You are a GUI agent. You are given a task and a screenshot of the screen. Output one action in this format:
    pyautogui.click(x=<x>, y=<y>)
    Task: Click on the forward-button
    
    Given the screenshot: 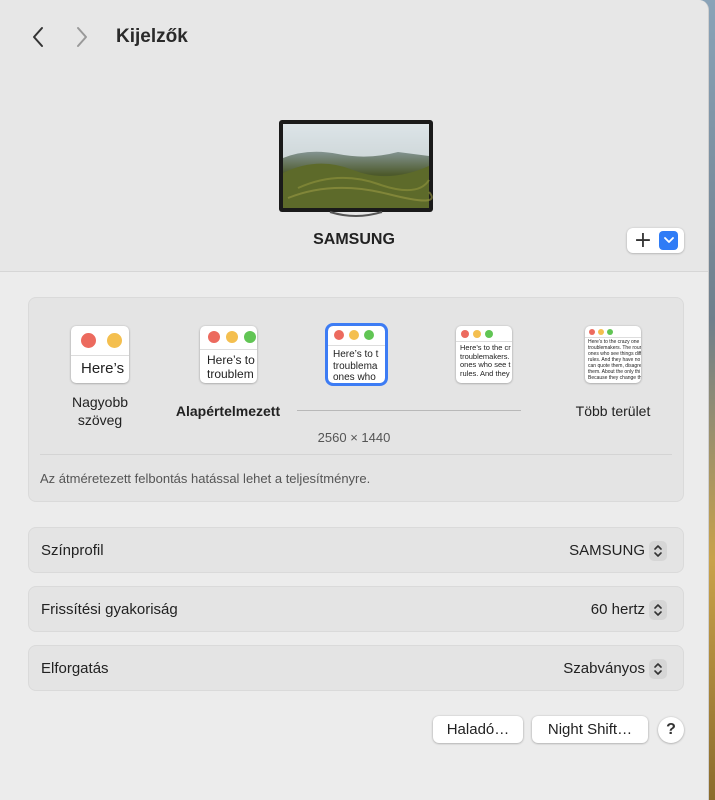 What is the action you would take?
    pyautogui.click(x=82, y=37)
    